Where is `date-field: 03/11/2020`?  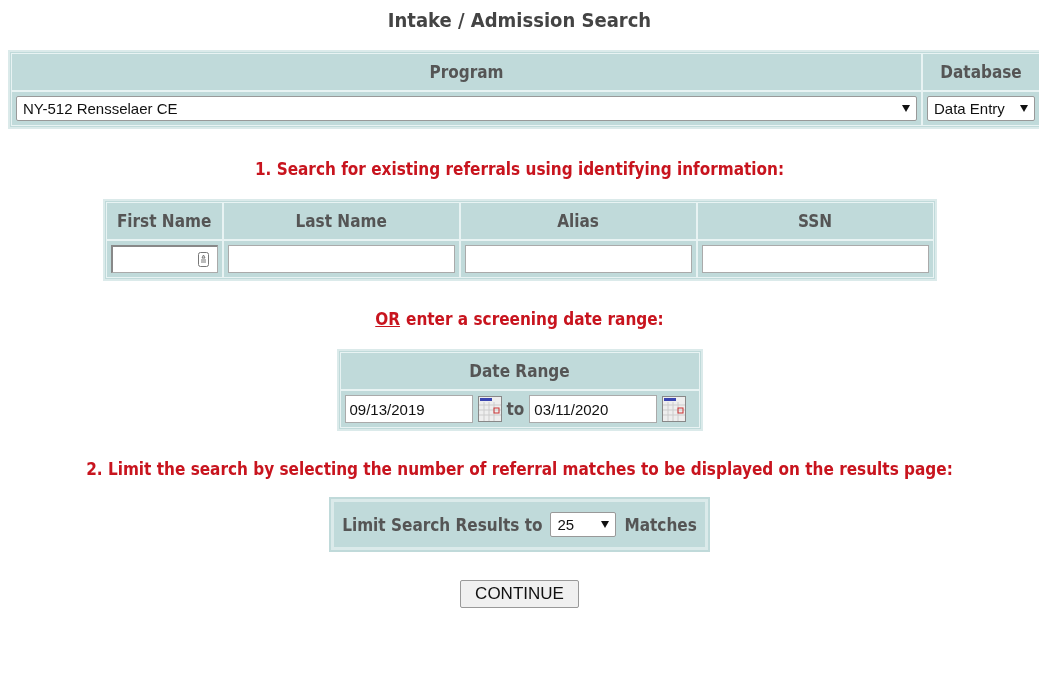 date-field: 03/11/2020 is located at coordinates (593, 409).